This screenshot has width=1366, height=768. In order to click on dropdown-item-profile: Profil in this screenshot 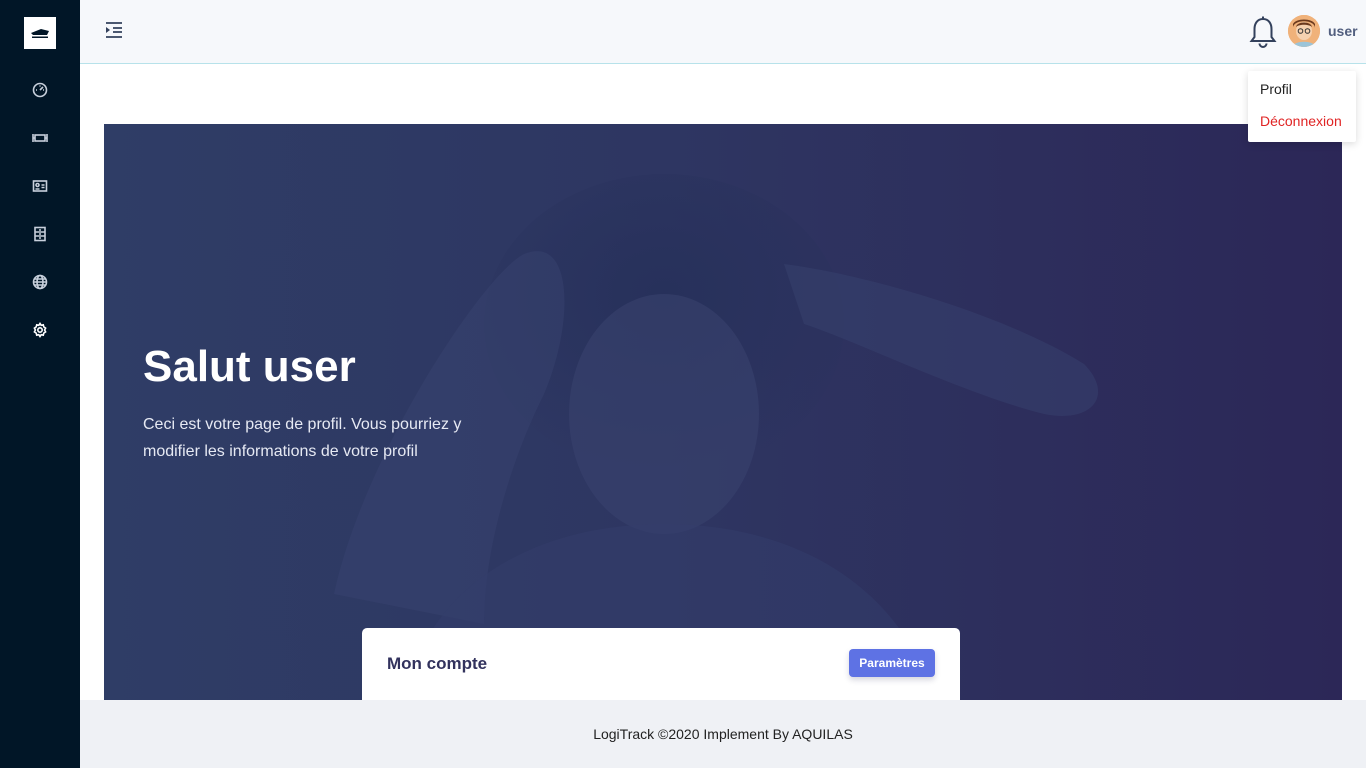, I will do `click(1276, 89)`.